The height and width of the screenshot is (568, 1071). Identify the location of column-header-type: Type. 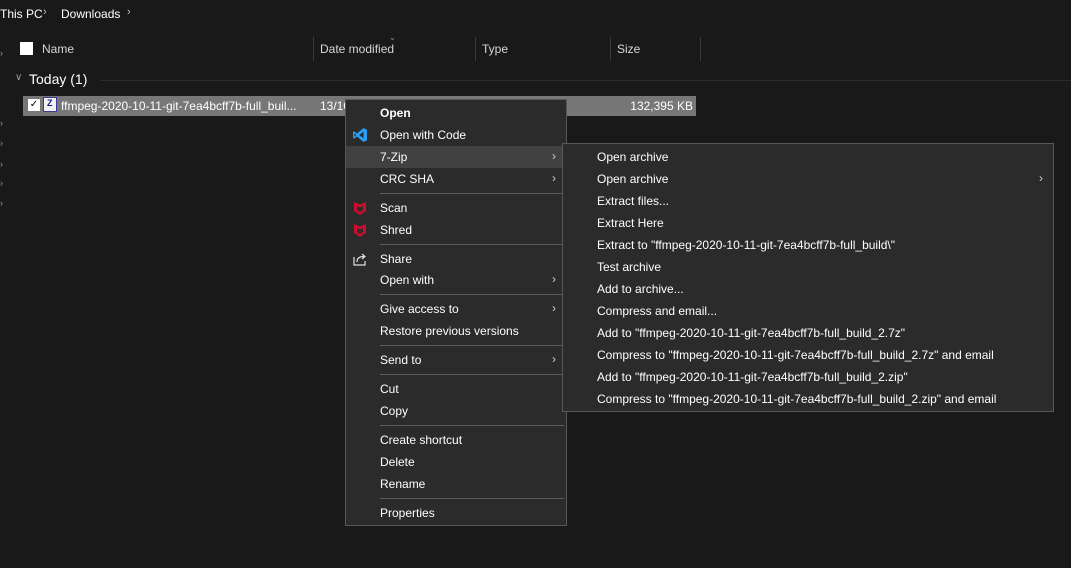
(495, 55).